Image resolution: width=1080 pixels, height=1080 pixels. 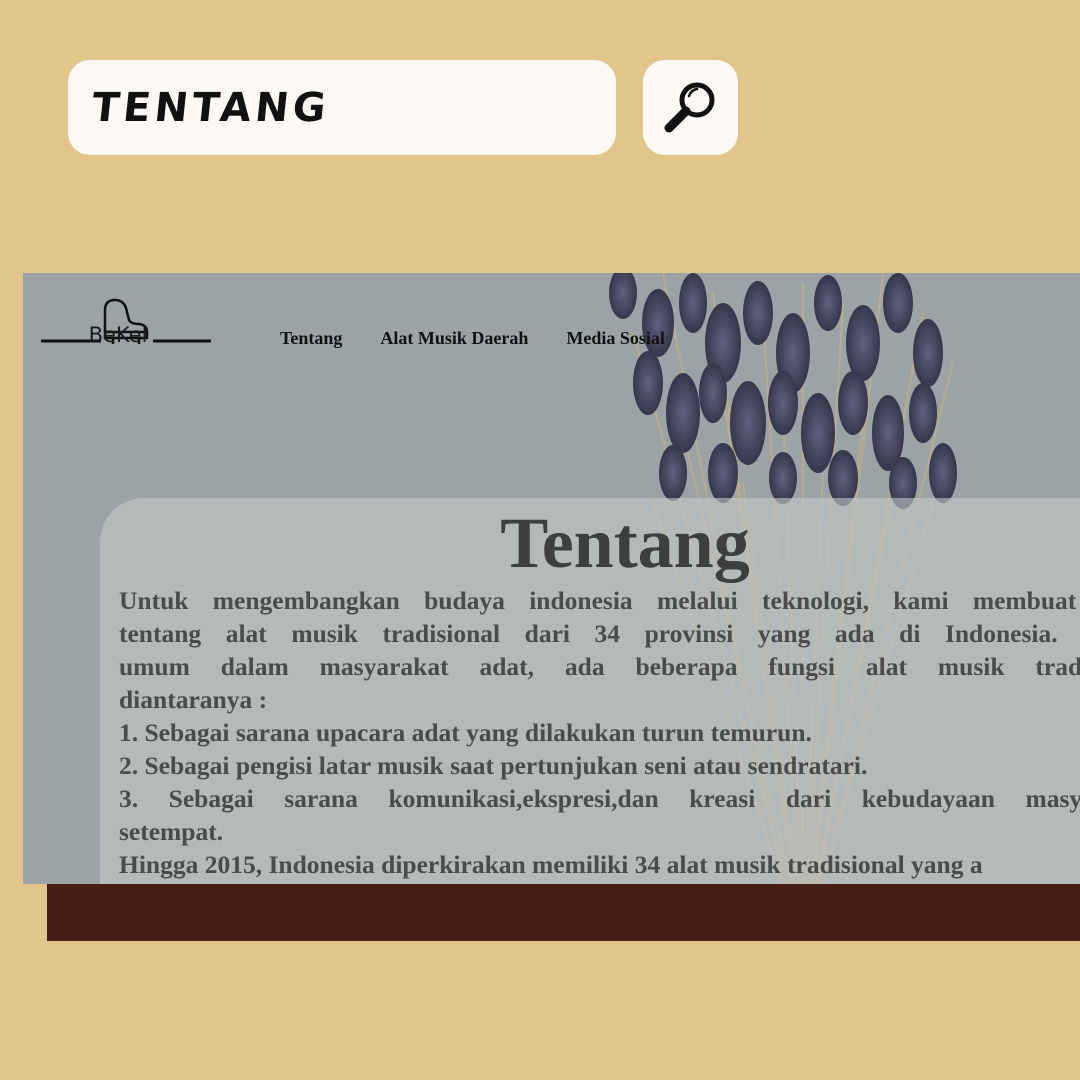 I want to click on search-button, so click(x=690, y=107).